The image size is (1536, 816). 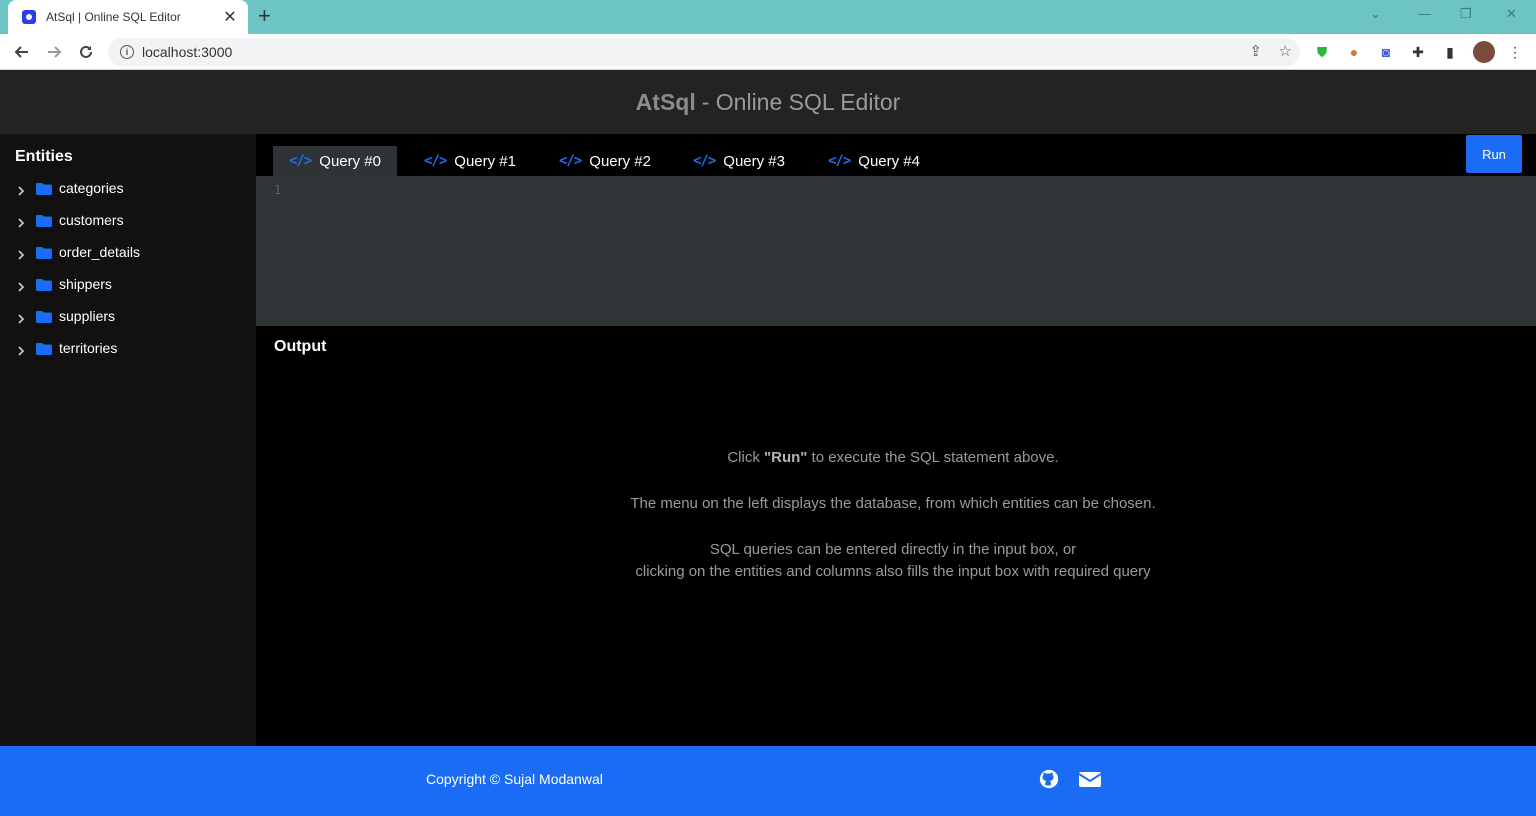 I want to click on entity-item-territories: territories, so click(x=66, y=348).